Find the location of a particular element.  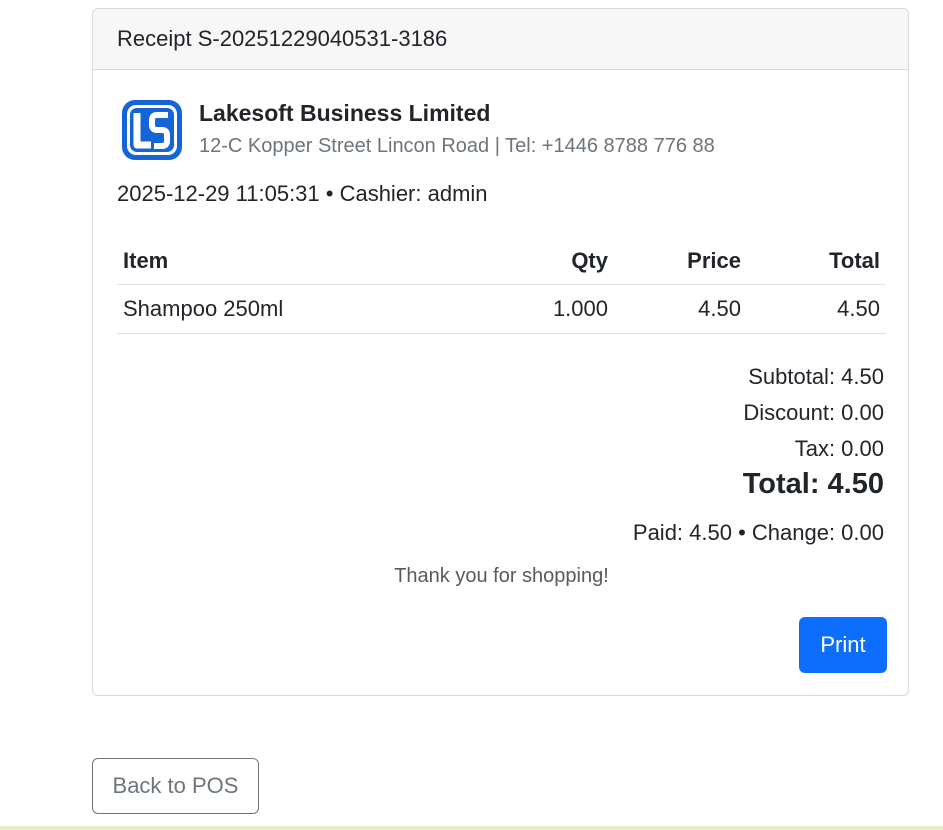

thank-you-message: Thank you for shopping! is located at coordinates (501, 576).